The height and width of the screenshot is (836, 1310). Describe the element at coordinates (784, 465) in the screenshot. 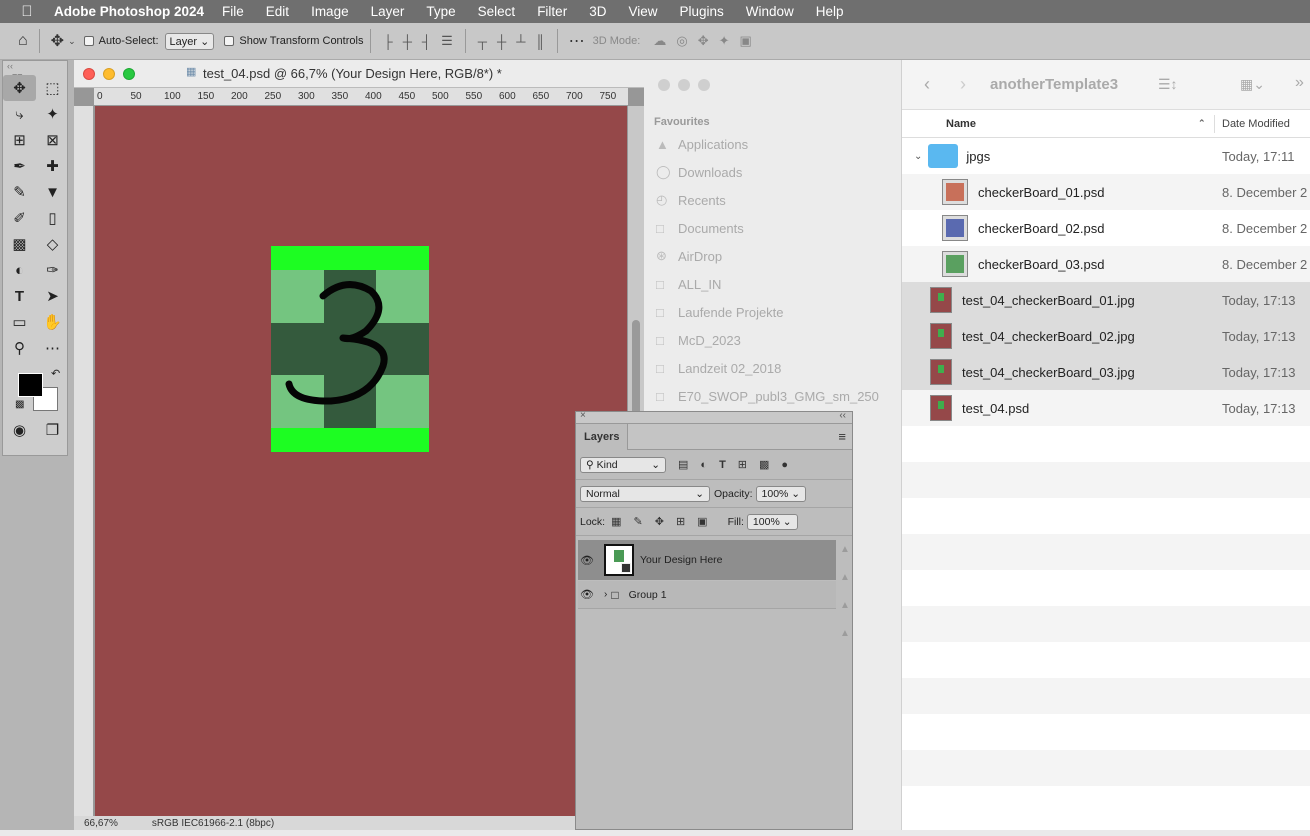

I see `filter-toggle-icon: ●` at that location.